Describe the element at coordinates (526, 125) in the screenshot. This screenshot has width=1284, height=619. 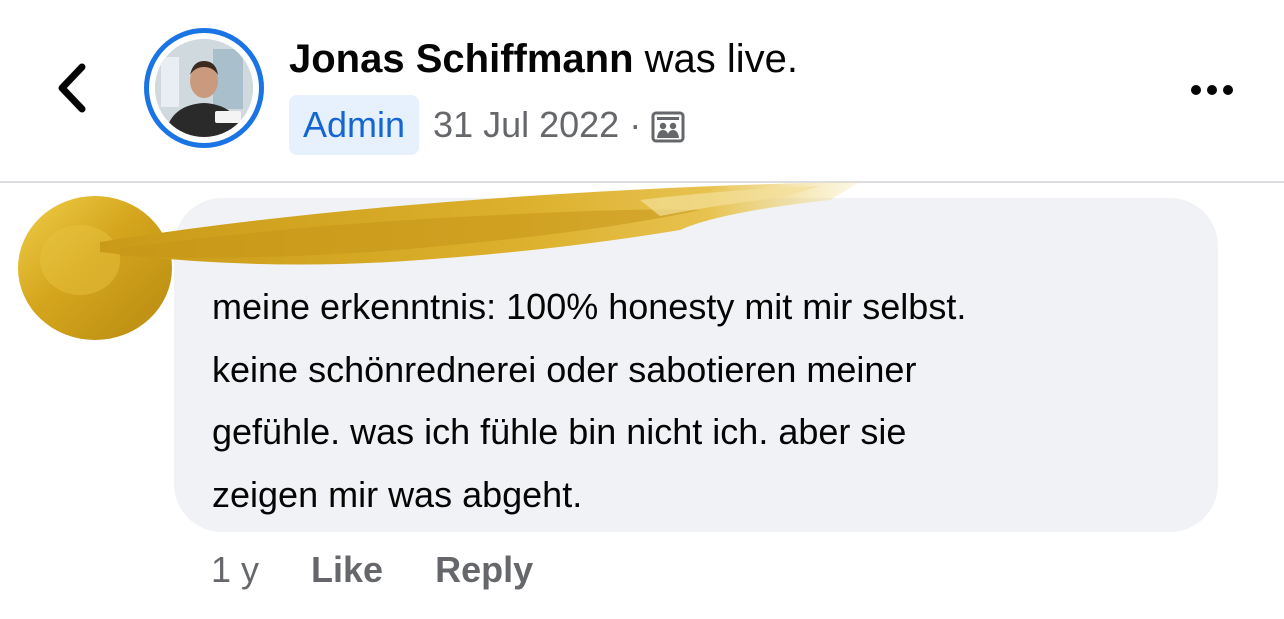
I see `post-date: 31 Jul 2022` at that location.